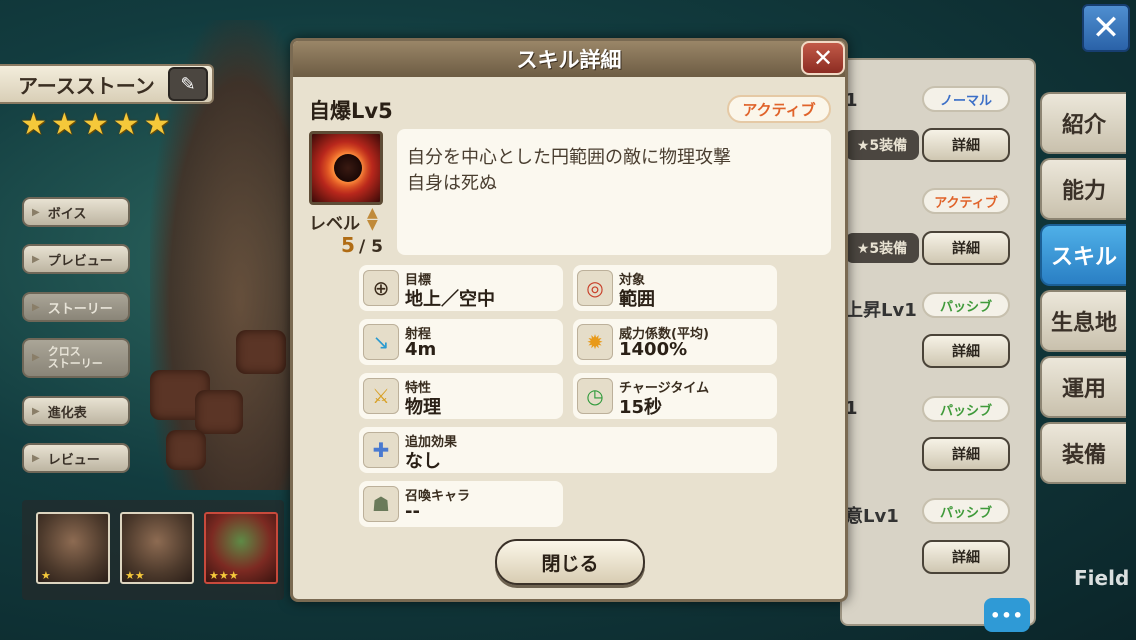 Image resolution: width=1136 pixels, height=640 pixels. Describe the element at coordinates (334, 224) in the screenshot. I see `level-label: レベル` at that location.